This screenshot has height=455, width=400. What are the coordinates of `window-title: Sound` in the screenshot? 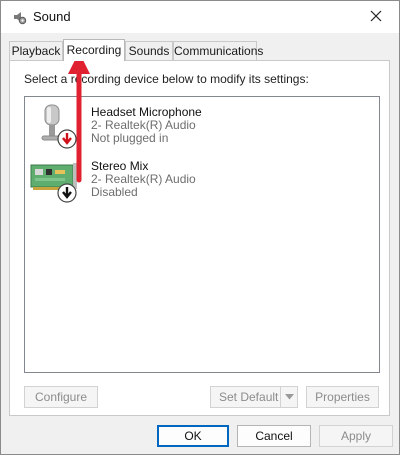 It's located at (52, 16).